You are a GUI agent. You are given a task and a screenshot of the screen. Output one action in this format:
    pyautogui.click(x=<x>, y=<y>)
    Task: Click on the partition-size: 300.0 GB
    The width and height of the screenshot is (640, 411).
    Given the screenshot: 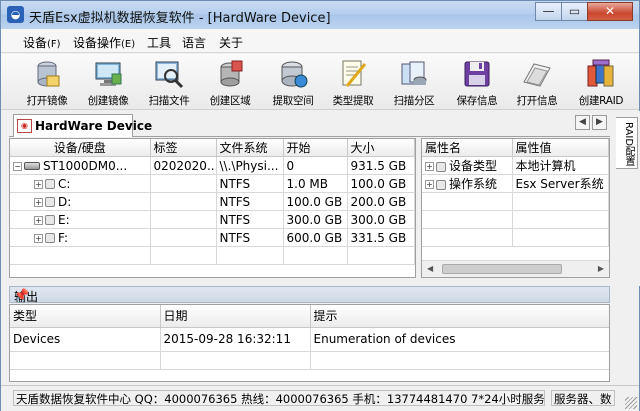 What is the action you would take?
    pyautogui.click(x=381, y=219)
    